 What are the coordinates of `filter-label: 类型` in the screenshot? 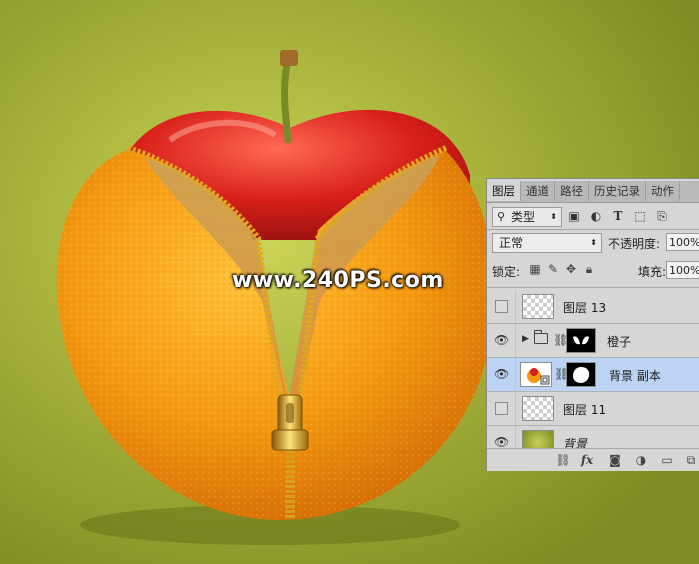 It's located at (523, 217).